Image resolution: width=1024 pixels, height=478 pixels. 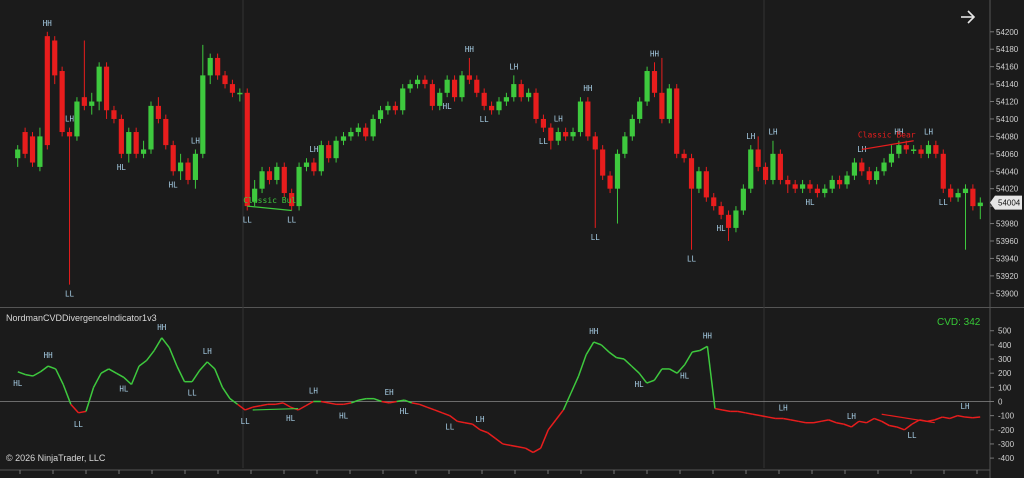 I want to click on divergence-label: Classic Bull, so click(x=272, y=200).